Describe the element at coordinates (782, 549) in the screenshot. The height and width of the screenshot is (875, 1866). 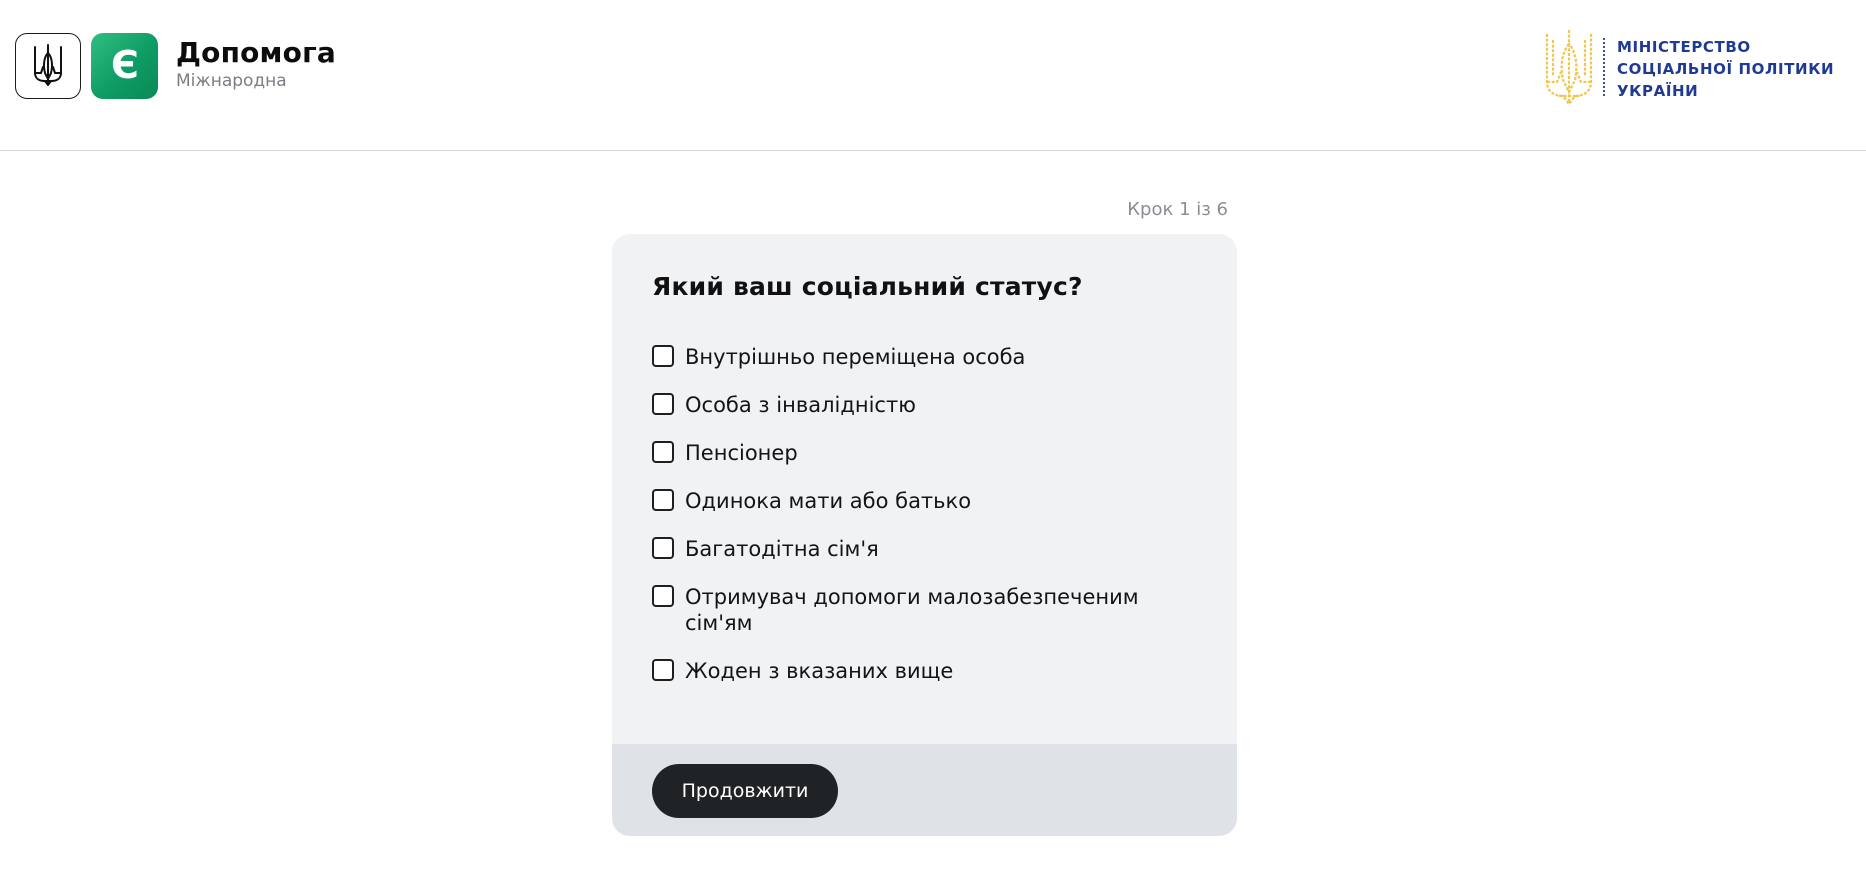
I see `option-label: Багатодітна сім'я` at that location.